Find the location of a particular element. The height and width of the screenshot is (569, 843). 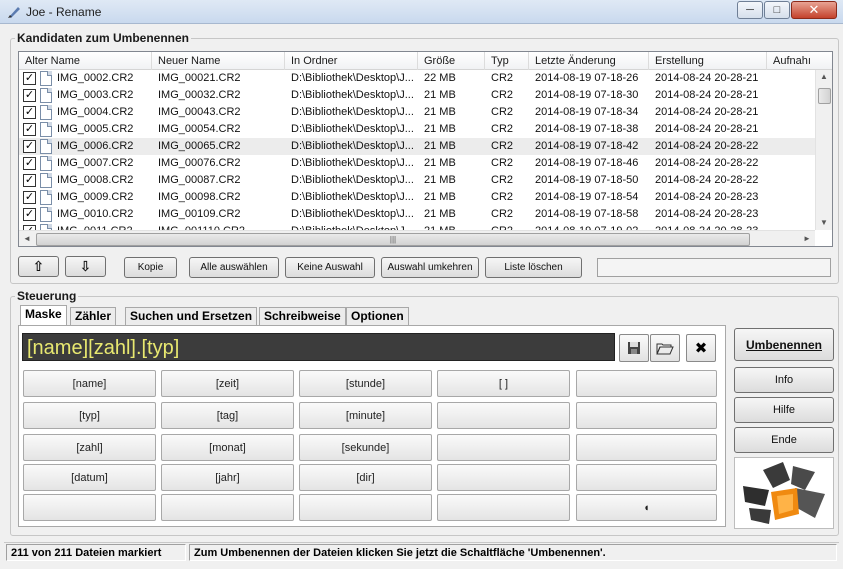

token-button: [minute] is located at coordinates (365, 415).